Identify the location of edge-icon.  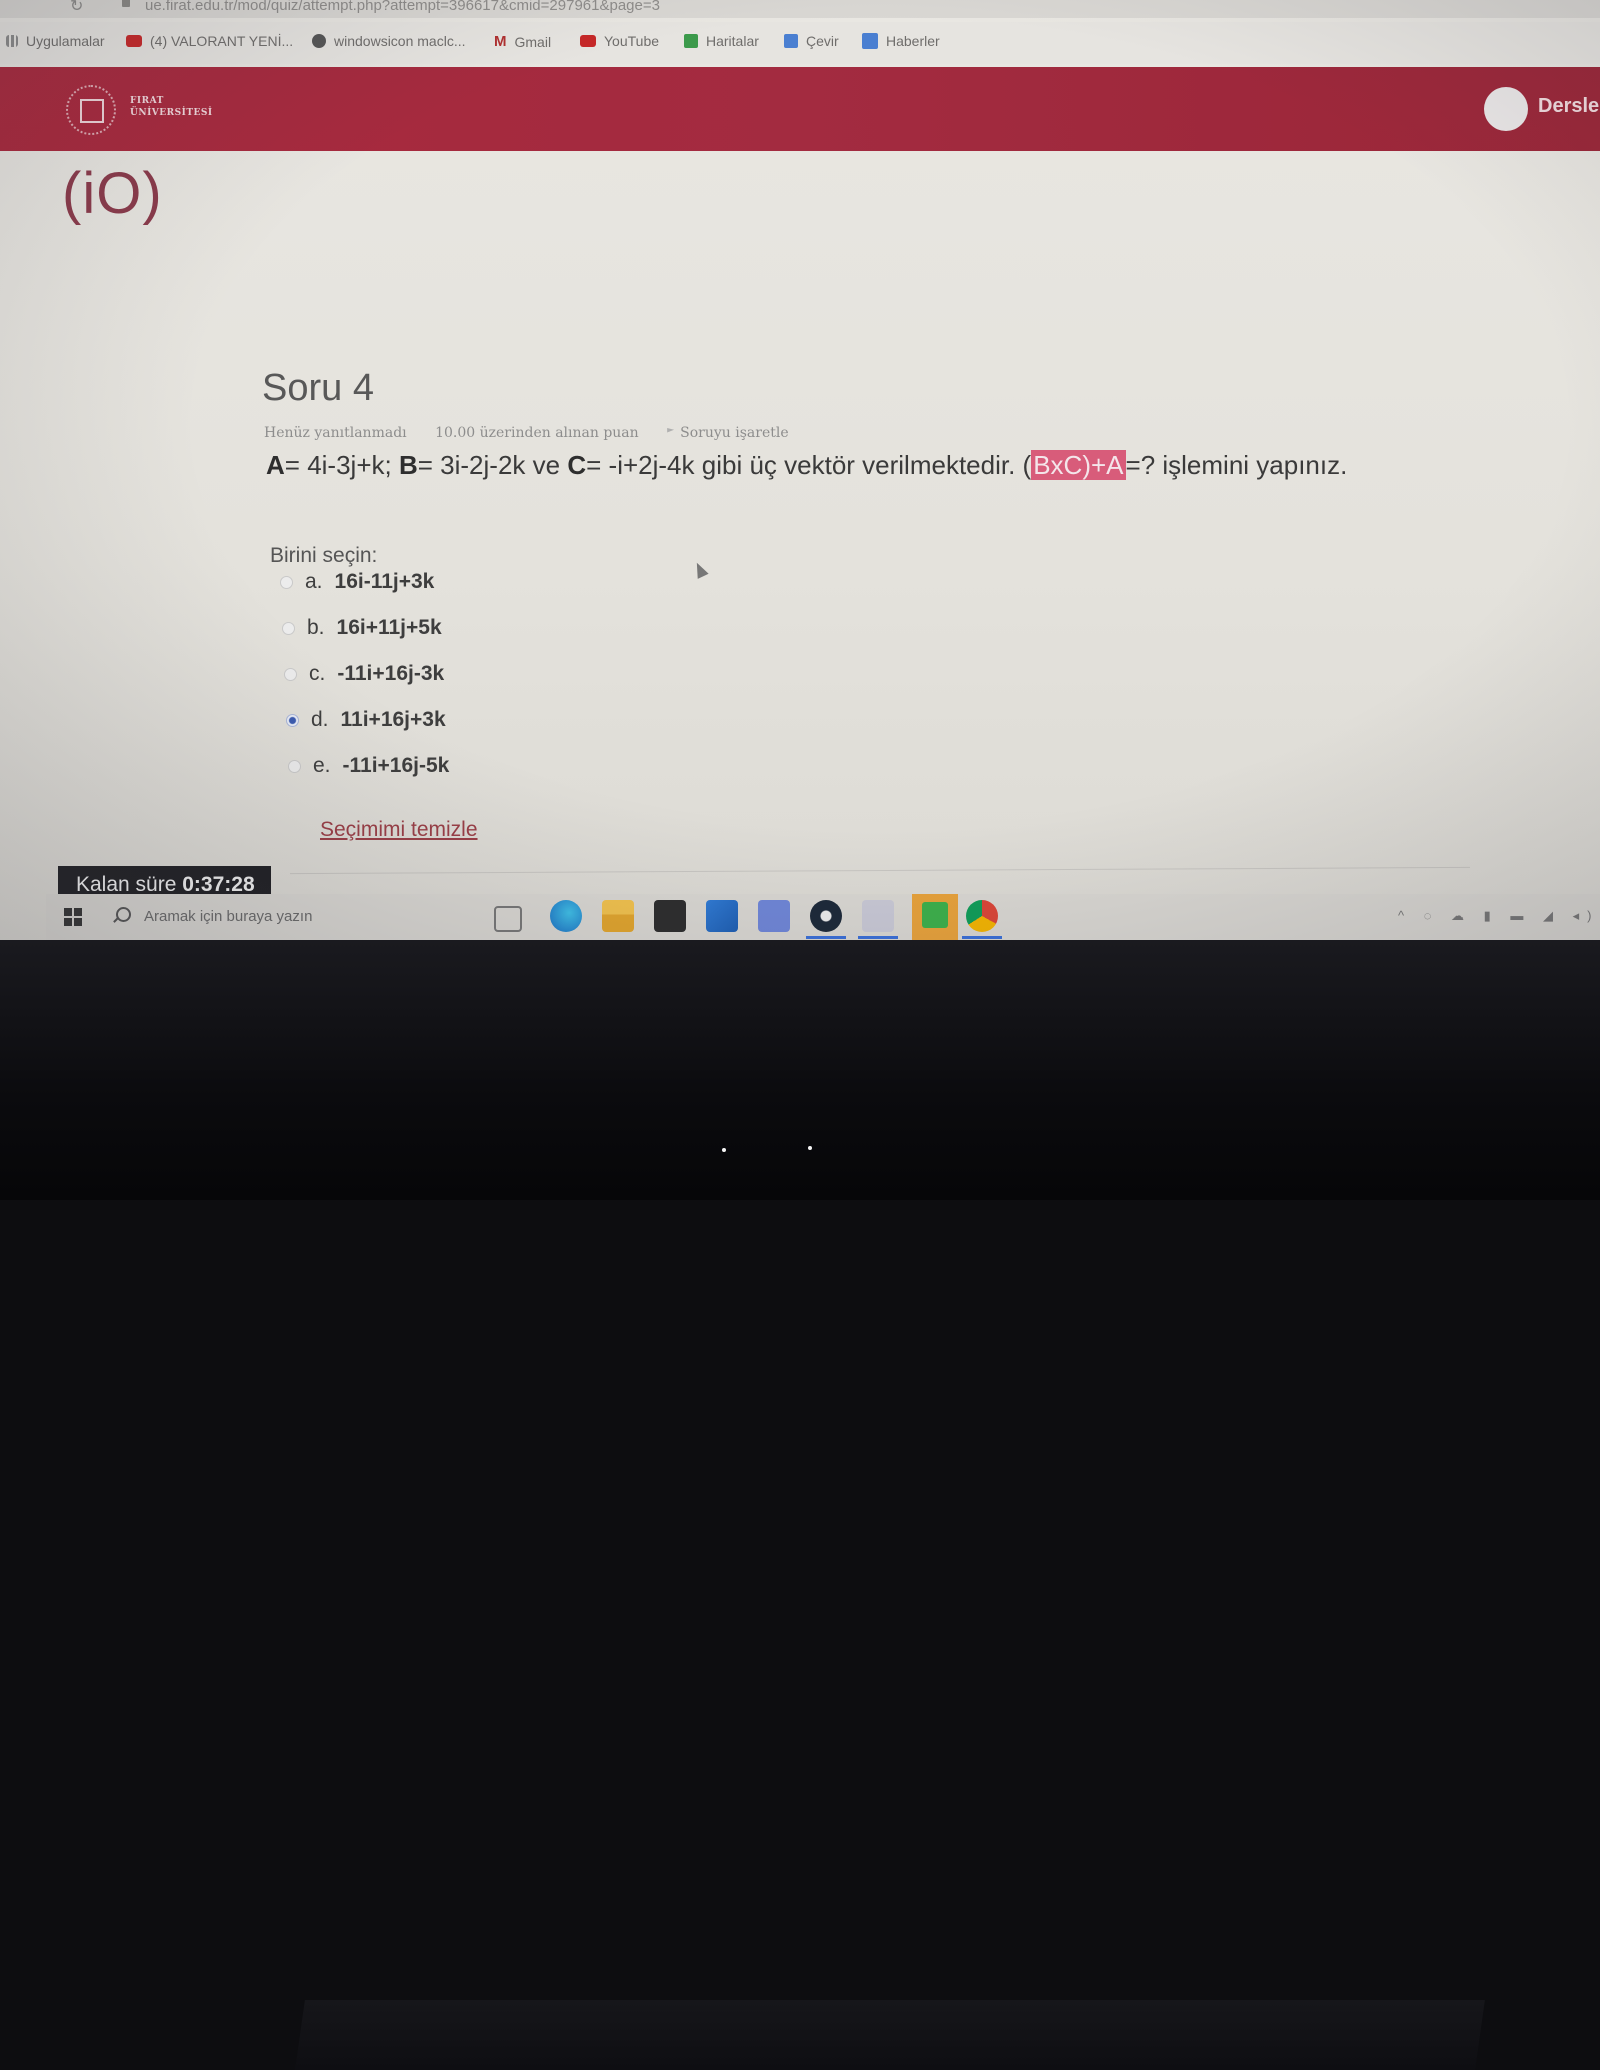
(566, 916).